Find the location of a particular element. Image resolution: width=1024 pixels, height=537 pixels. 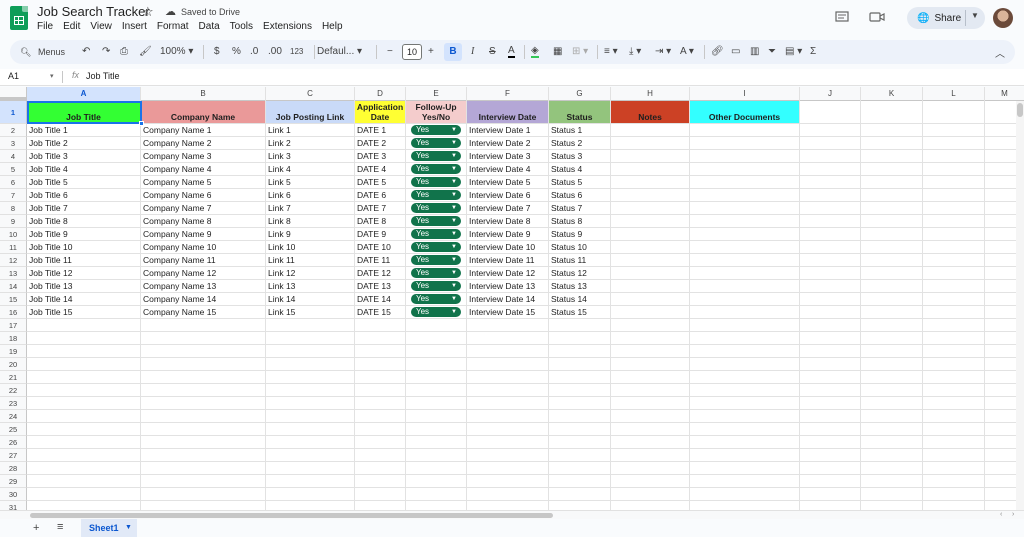

row-header: 5 is located at coordinates (13, 169).